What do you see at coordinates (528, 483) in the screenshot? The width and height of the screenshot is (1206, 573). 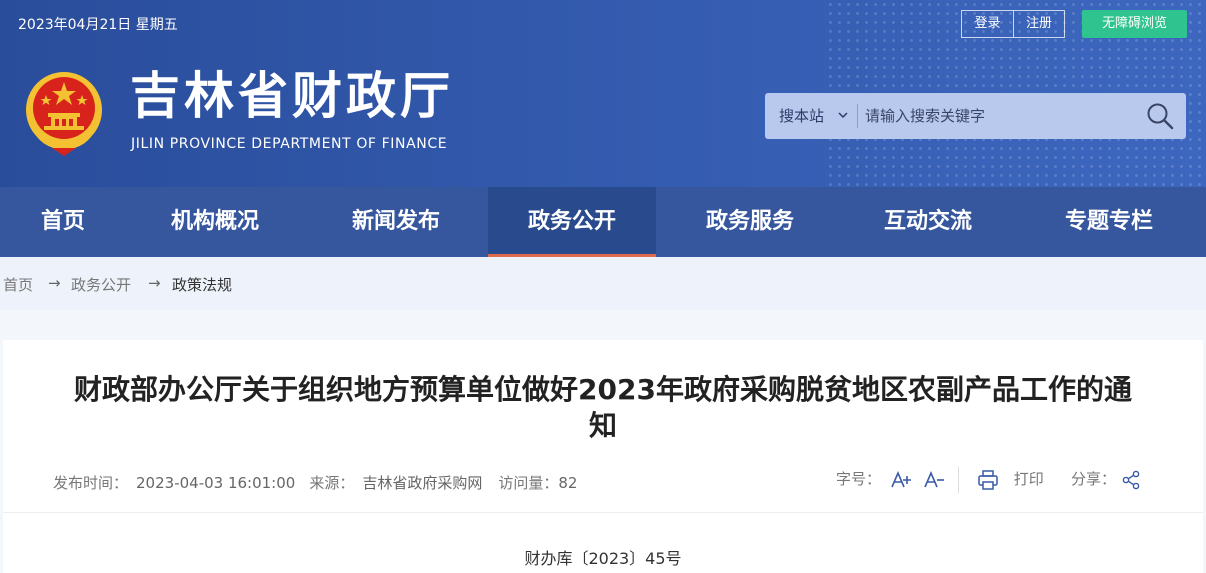 I see `views-label: 访问量：` at bounding box center [528, 483].